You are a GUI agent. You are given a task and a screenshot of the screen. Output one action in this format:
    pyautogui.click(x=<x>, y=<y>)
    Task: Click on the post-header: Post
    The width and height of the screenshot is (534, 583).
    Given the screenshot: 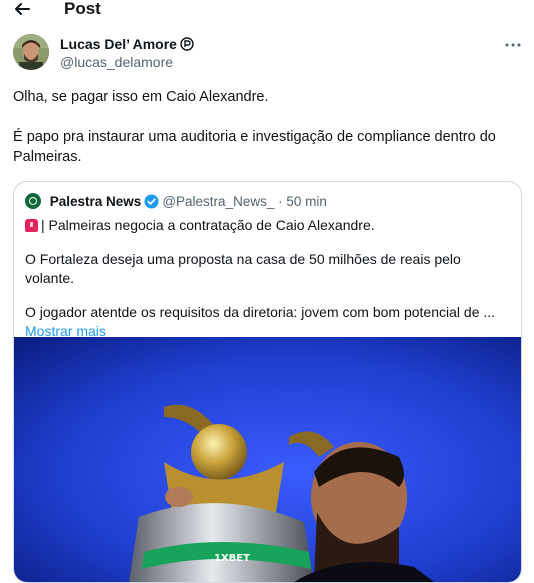 What is the action you would take?
    pyautogui.click(x=267, y=11)
    